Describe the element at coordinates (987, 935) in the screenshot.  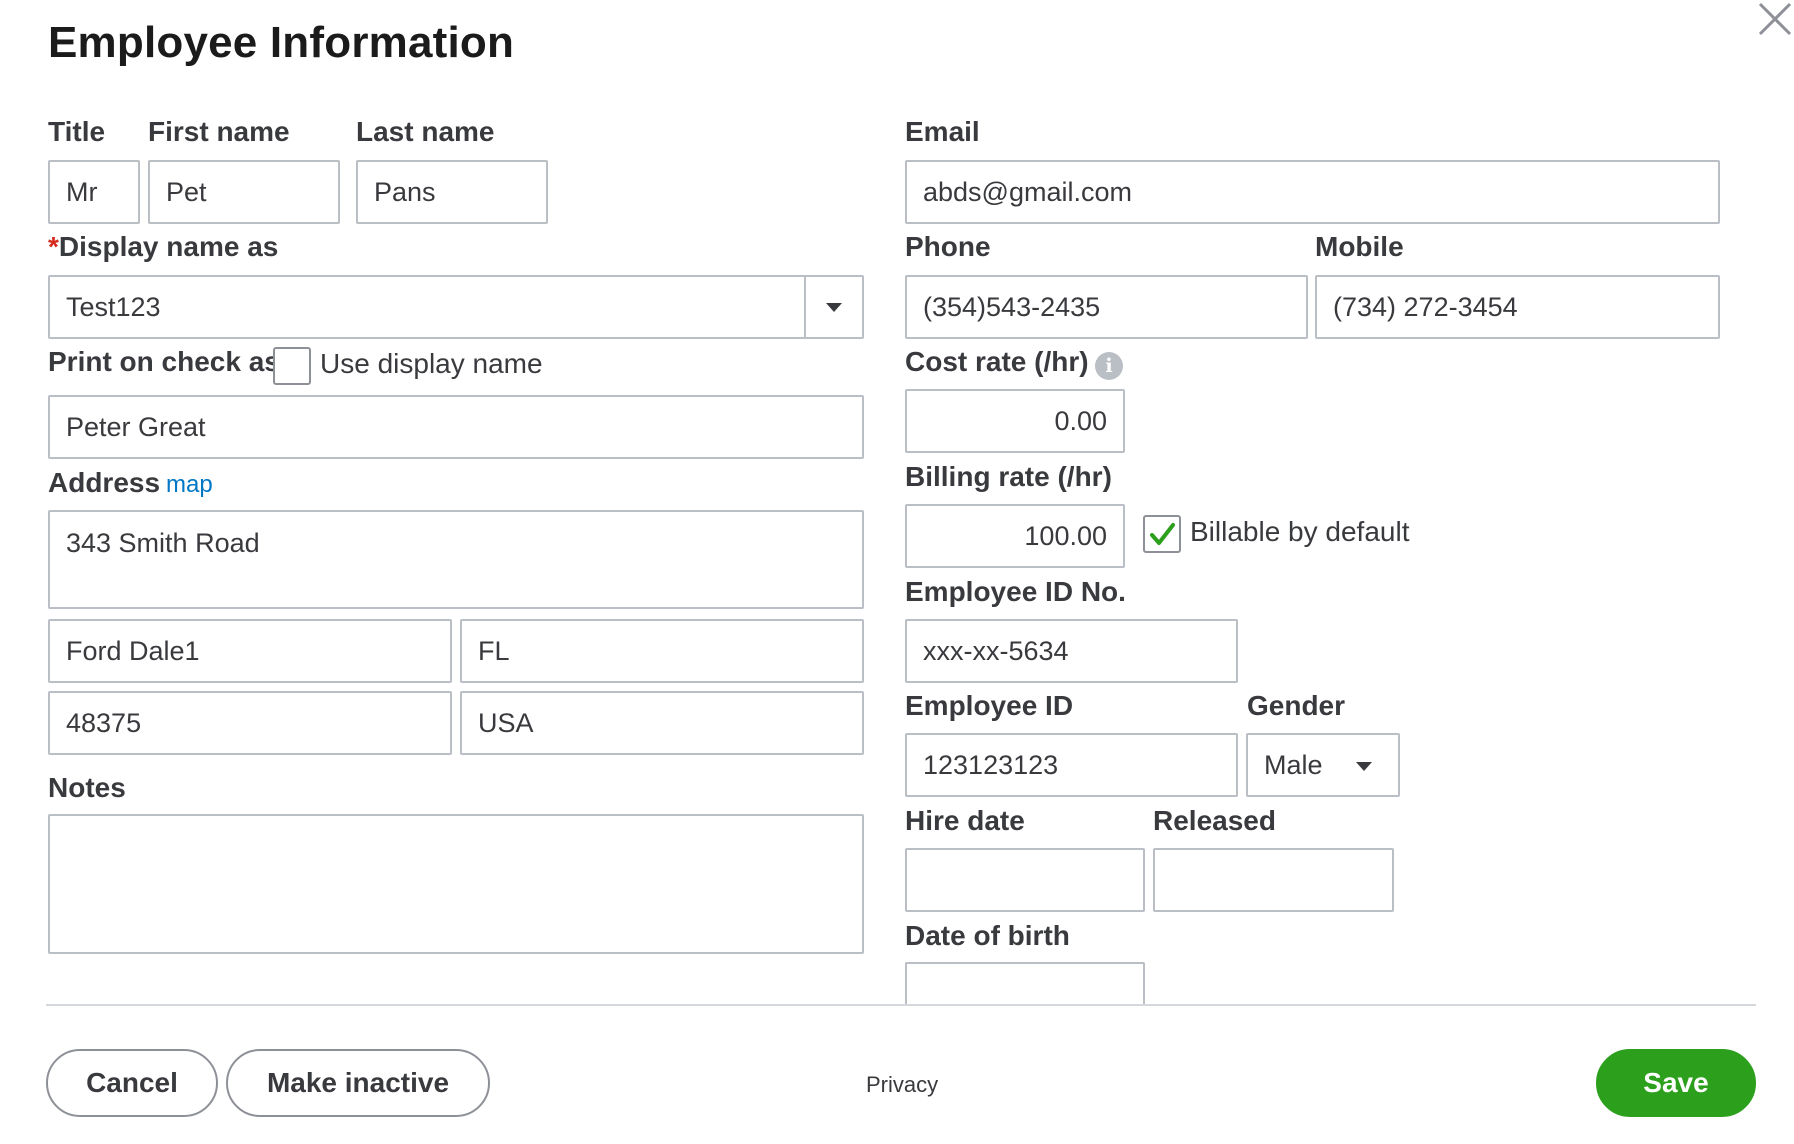
I see `date-of-birth-label: Date of birth` at that location.